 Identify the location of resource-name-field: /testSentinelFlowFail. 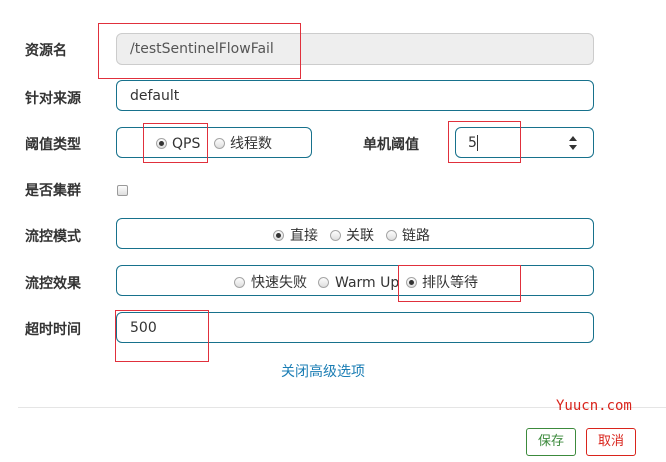
(355, 49).